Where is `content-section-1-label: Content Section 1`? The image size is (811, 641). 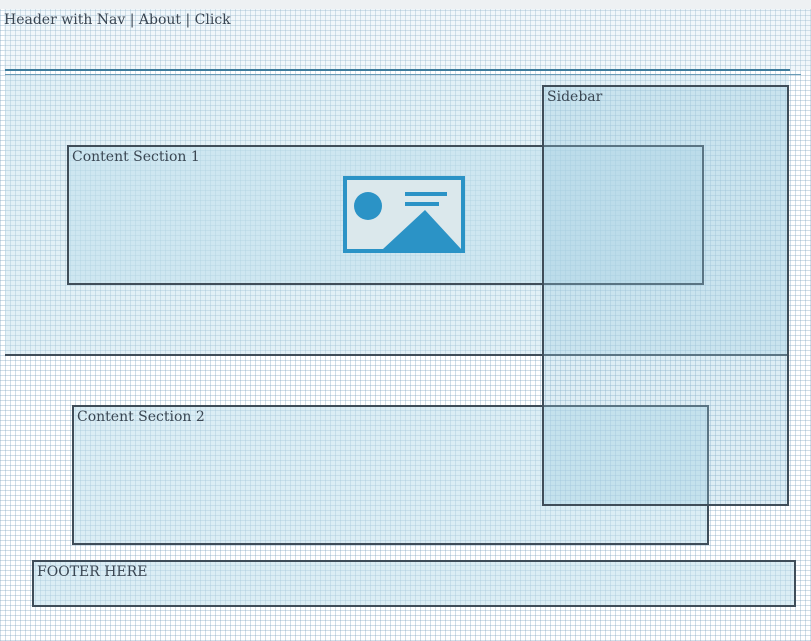 content-section-1-label: Content Section 1 is located at coordinates (136, 157).